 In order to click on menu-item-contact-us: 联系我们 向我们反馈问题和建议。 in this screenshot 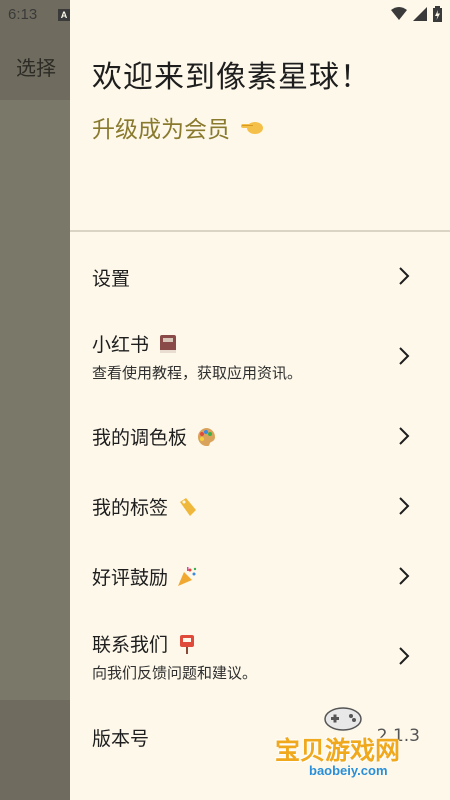, I will do `click(260, 656)`.